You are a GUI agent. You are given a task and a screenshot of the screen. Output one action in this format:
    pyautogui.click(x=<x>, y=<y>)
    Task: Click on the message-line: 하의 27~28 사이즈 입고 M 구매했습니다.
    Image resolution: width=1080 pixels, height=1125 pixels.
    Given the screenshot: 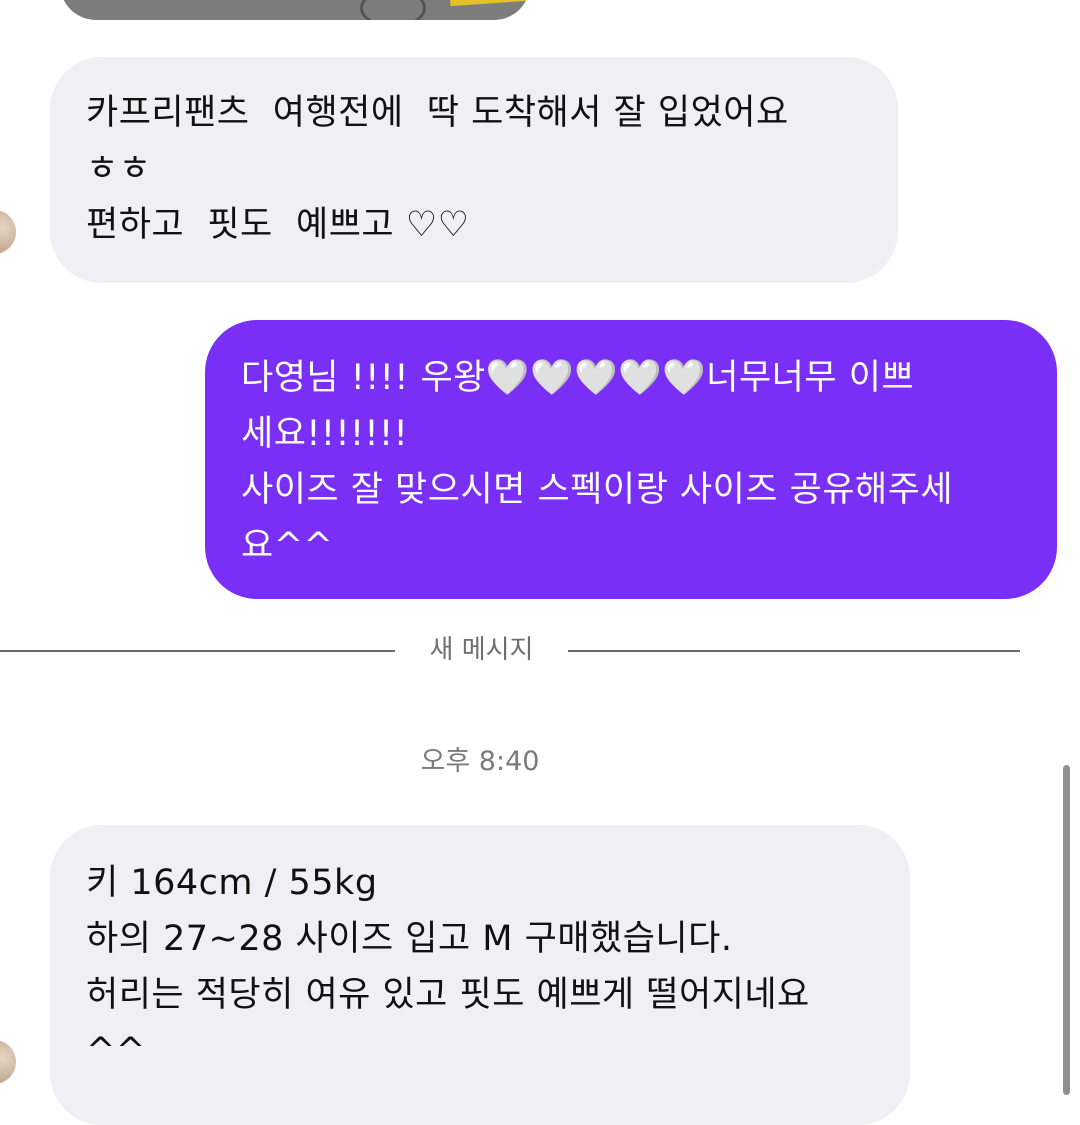 What is the action you would take?
    pyautogui.click(x=409, y=939)
    